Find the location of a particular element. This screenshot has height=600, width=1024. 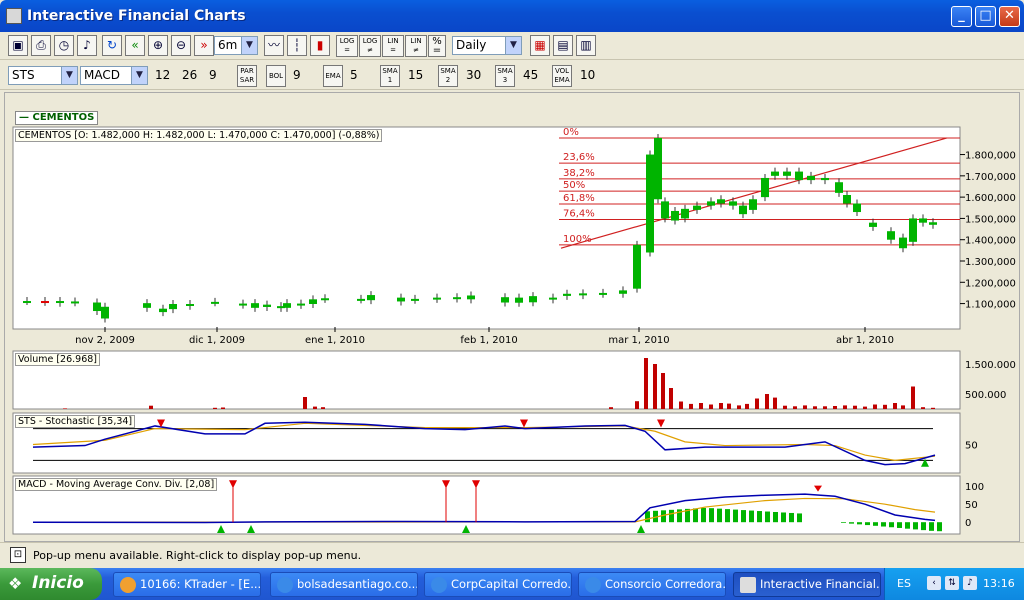

volume-icon: ♪ is located at coordinates (970, 583).